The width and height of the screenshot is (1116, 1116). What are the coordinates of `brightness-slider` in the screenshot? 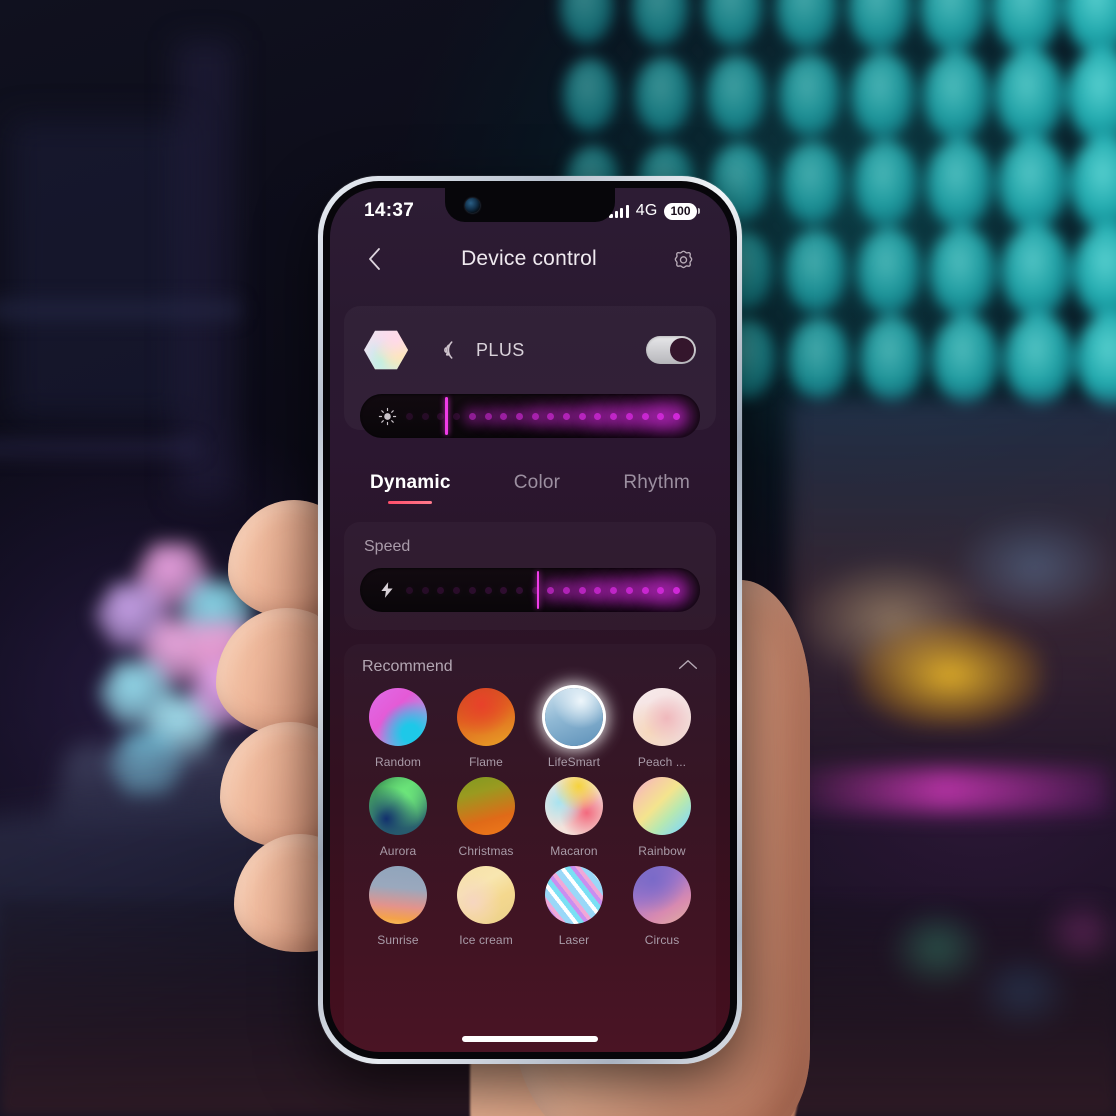 It's located at (530, 416).